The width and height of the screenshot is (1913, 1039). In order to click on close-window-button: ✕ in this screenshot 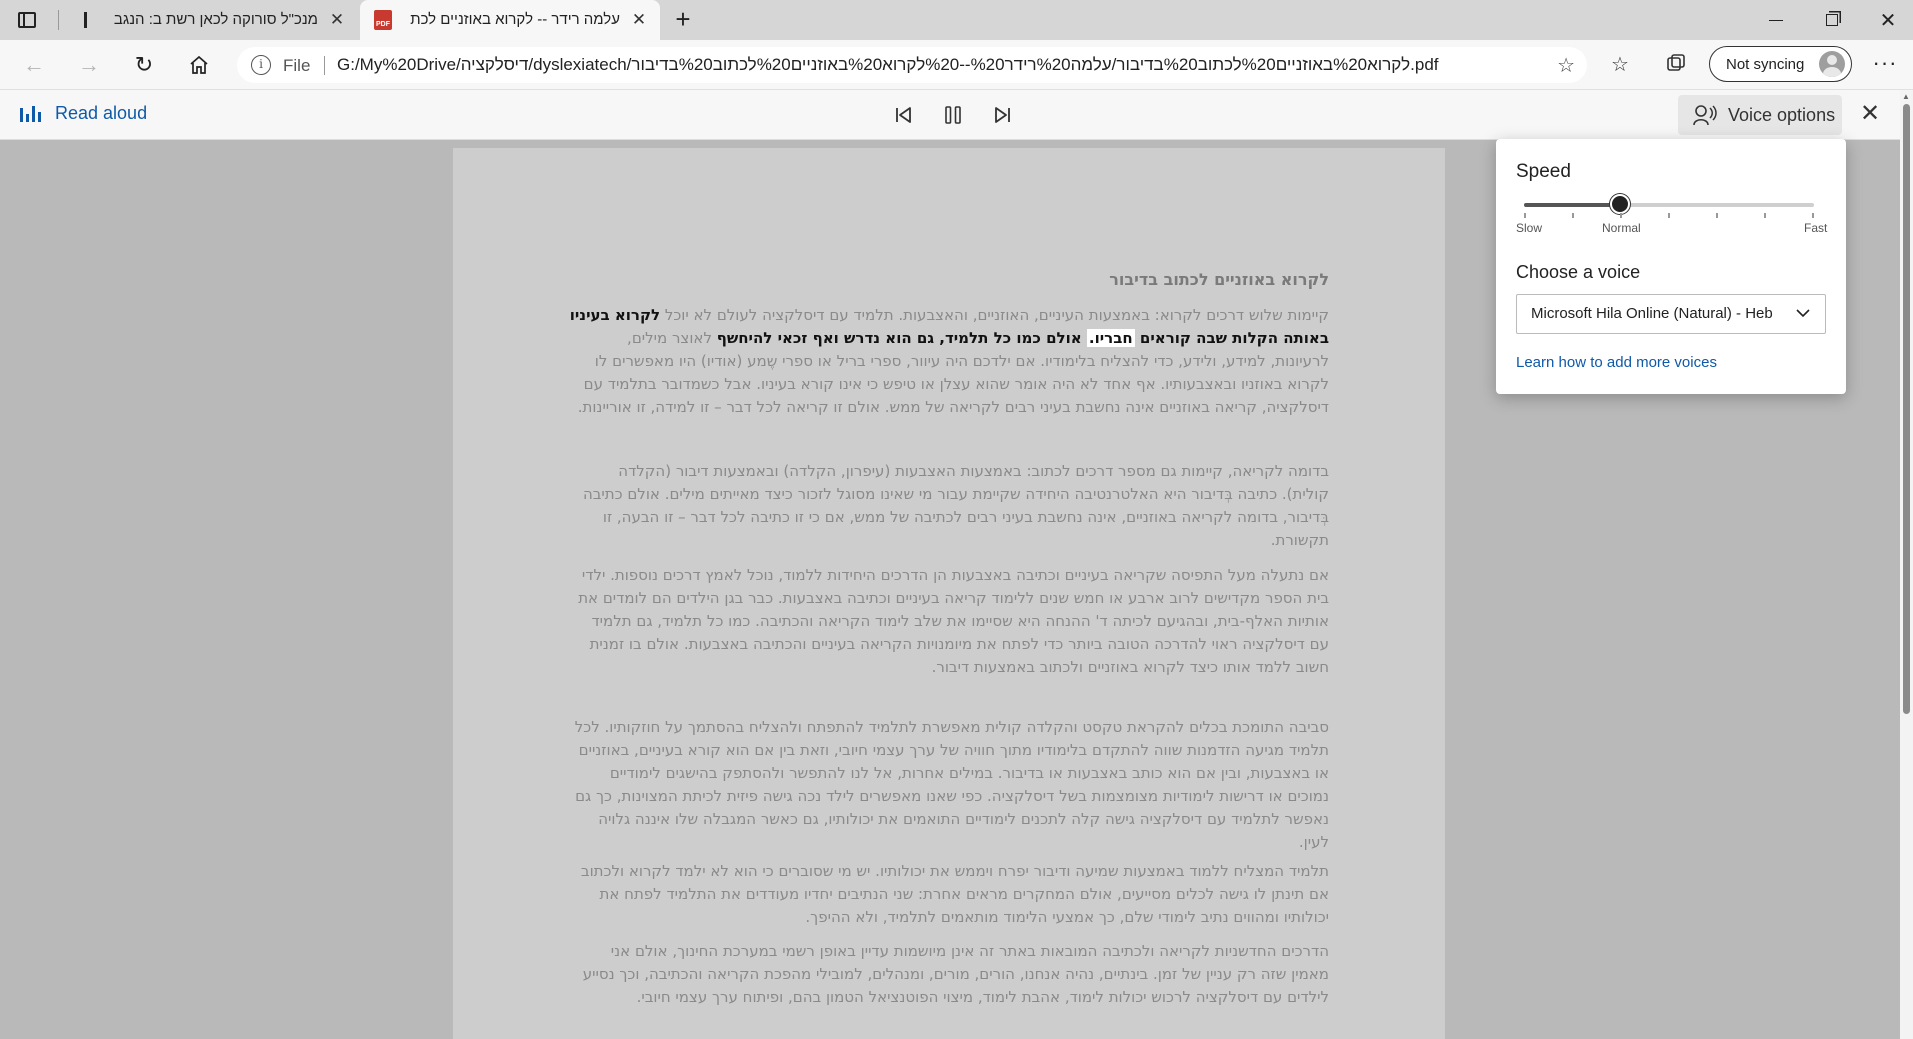, I will do `click(1886, 20)`.